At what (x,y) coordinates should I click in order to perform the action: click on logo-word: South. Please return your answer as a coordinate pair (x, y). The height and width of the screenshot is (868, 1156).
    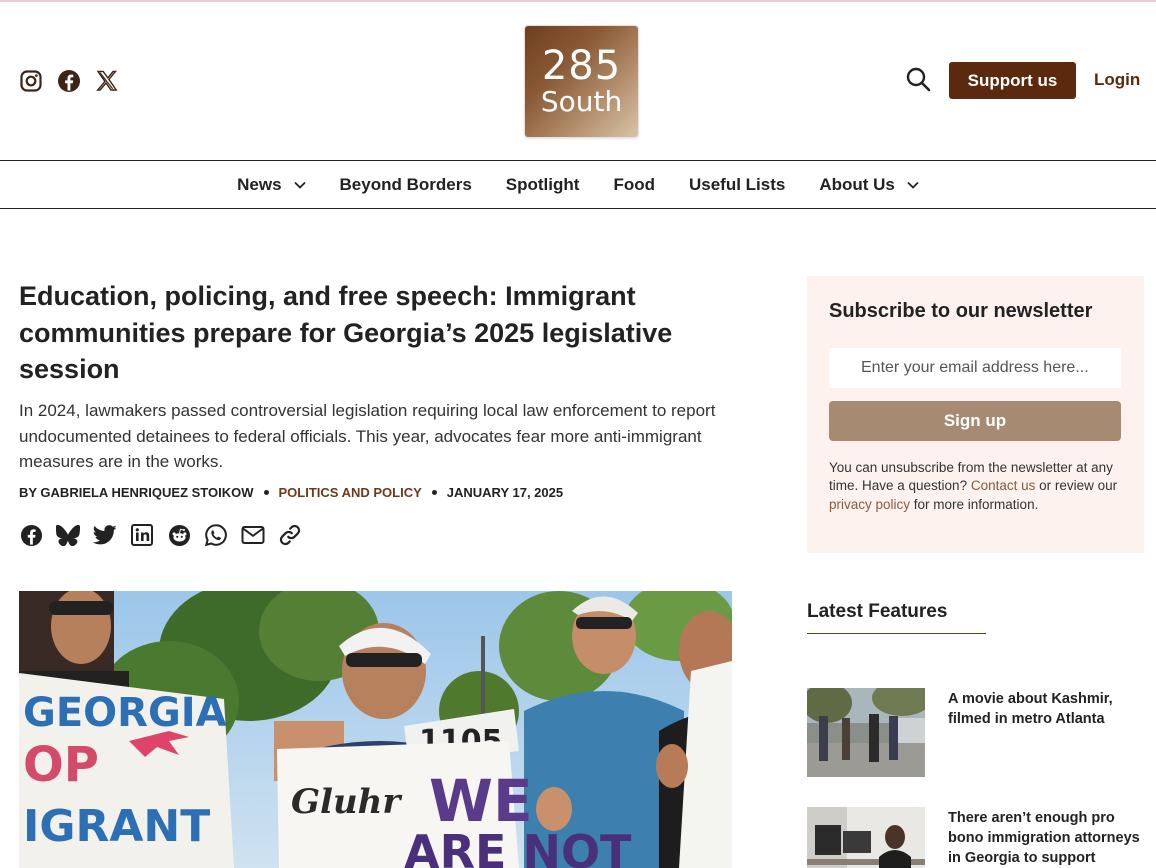
    Looking at the image, I should click on (581, 101).